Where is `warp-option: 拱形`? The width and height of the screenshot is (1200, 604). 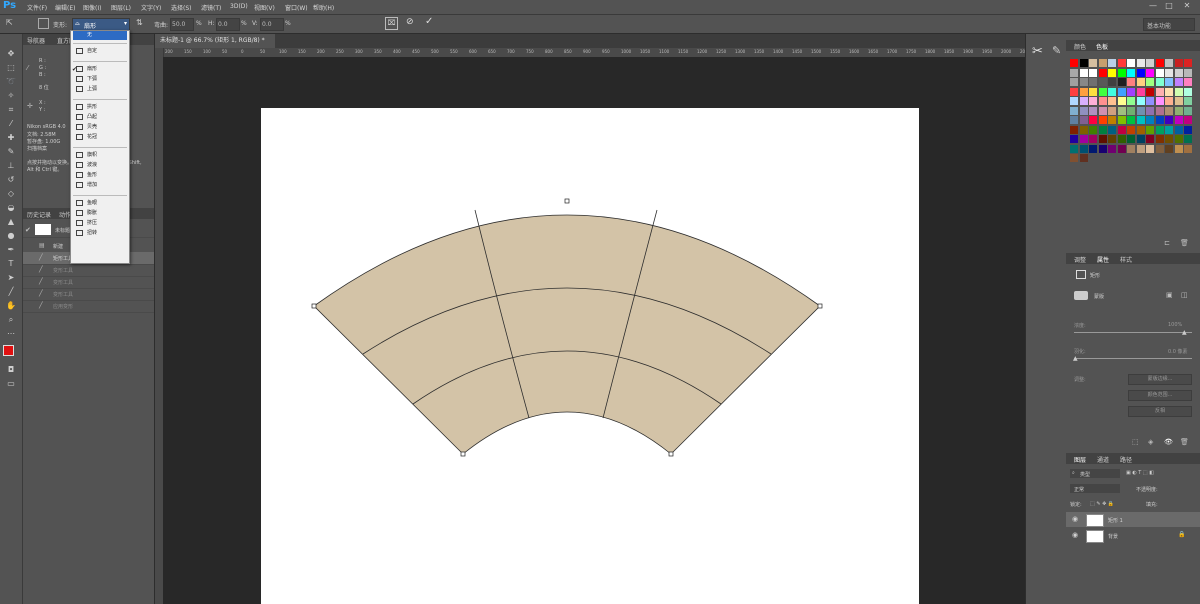 warp-option: 拱形 is located at coordinates (100, 107).